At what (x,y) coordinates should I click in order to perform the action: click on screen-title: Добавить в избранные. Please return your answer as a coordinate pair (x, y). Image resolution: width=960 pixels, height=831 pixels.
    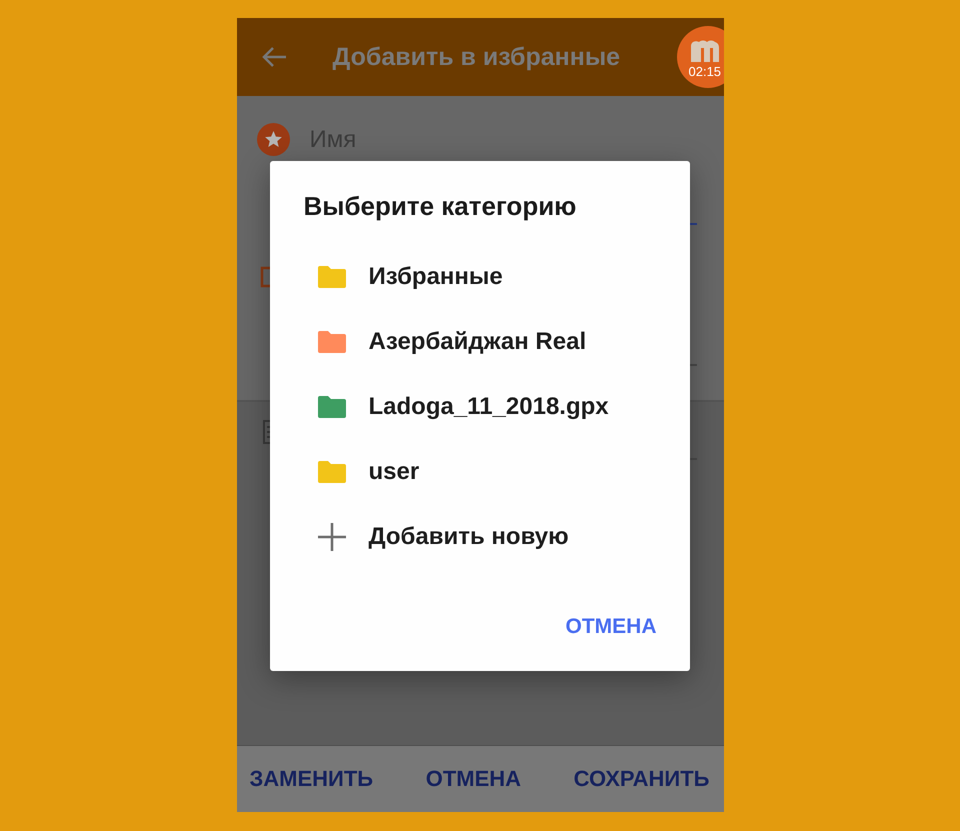
    Looking at the image, I should click on (476, 57).